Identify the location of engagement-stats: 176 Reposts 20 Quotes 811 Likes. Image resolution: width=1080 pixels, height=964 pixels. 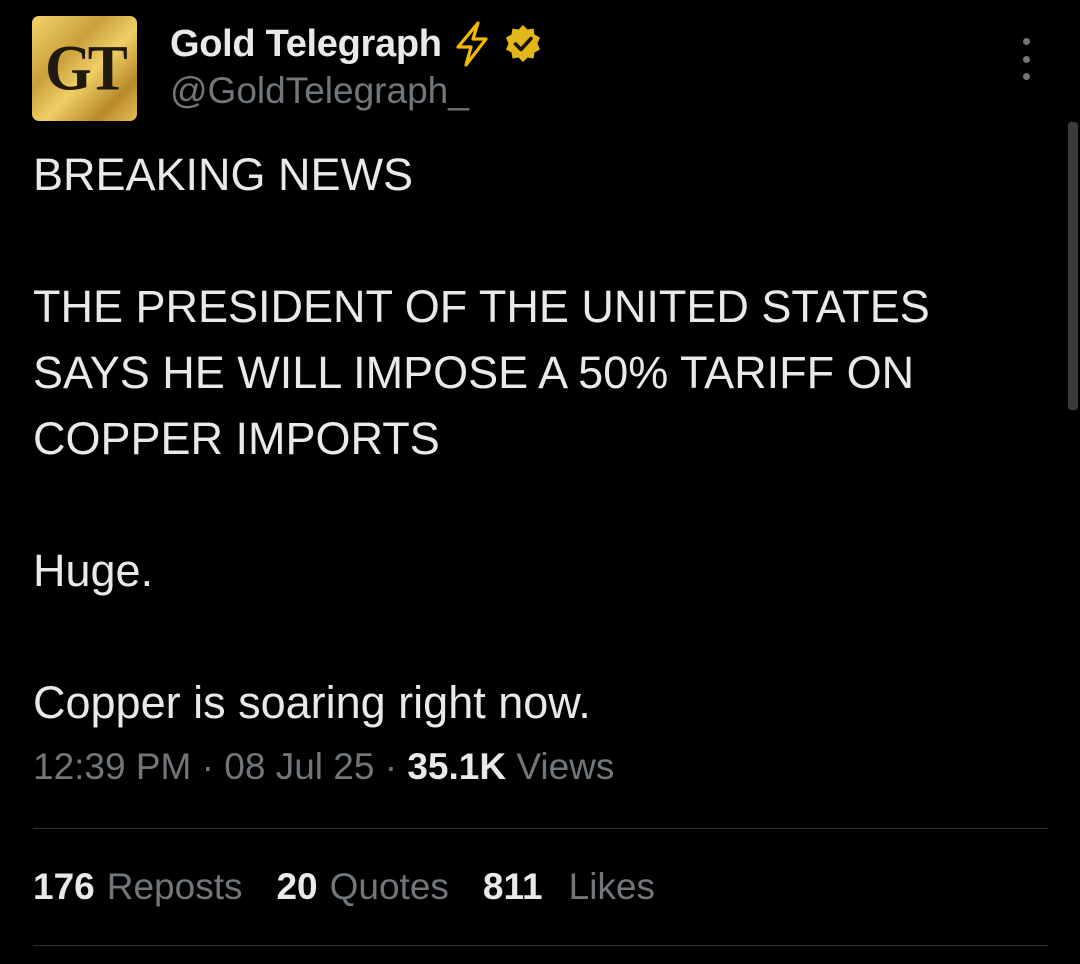
(344, 887).